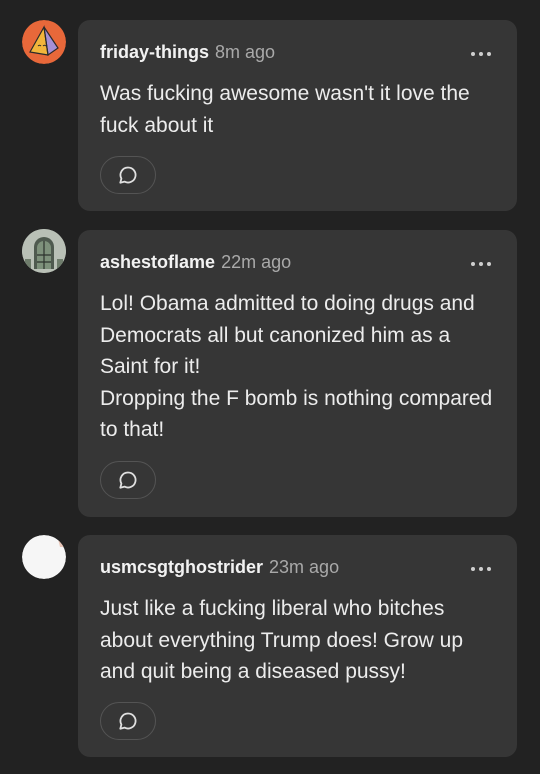  What do you see at coordinates (256, 262) in the screenshot?
I see `timestamp: 22m ago` at bounding box center [256, 262].